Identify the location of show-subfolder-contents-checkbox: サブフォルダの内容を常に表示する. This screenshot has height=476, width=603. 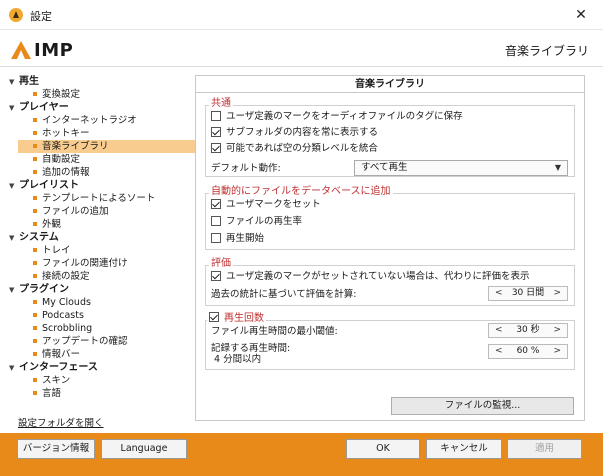
(294, 132).